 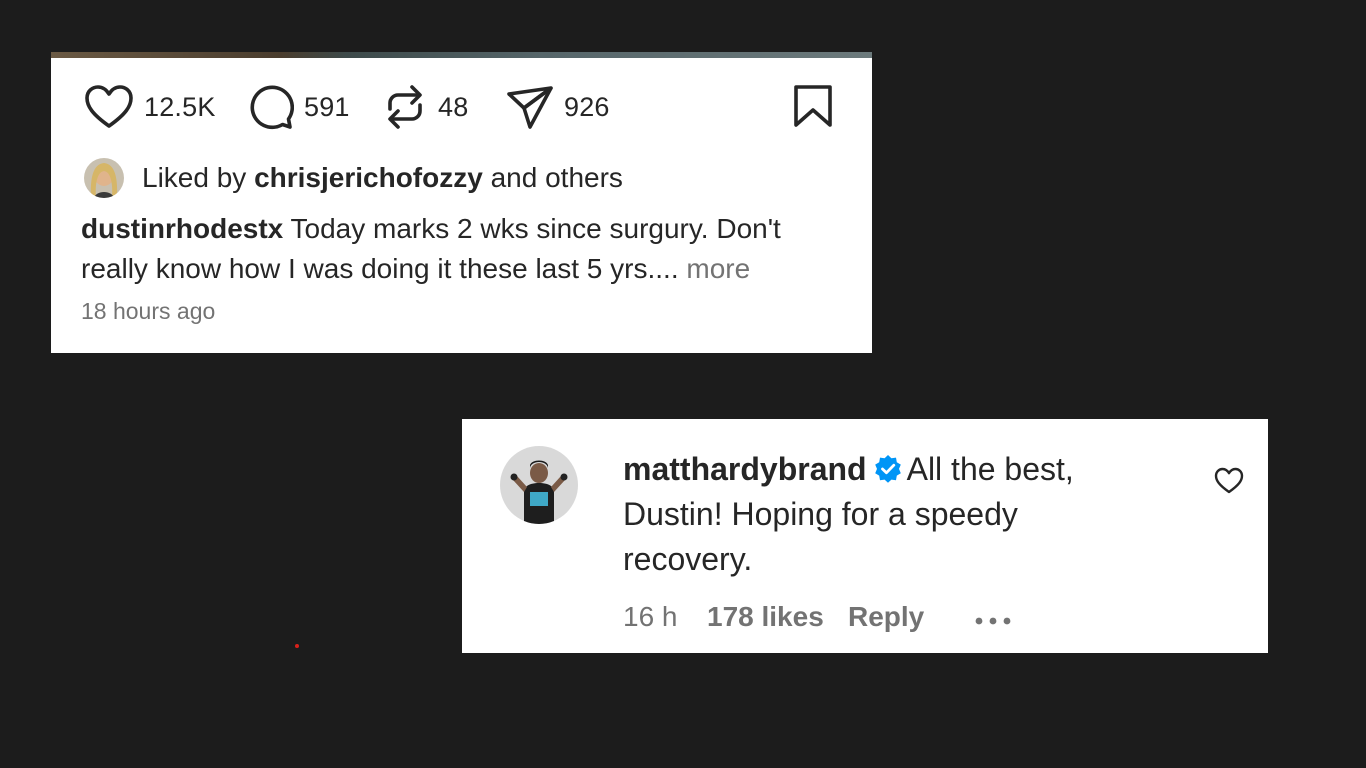 What do you see at coordinates (745, 469) in the screenshot?
I see `comment-username: matthardybrand` at bounding box center [745, 469].